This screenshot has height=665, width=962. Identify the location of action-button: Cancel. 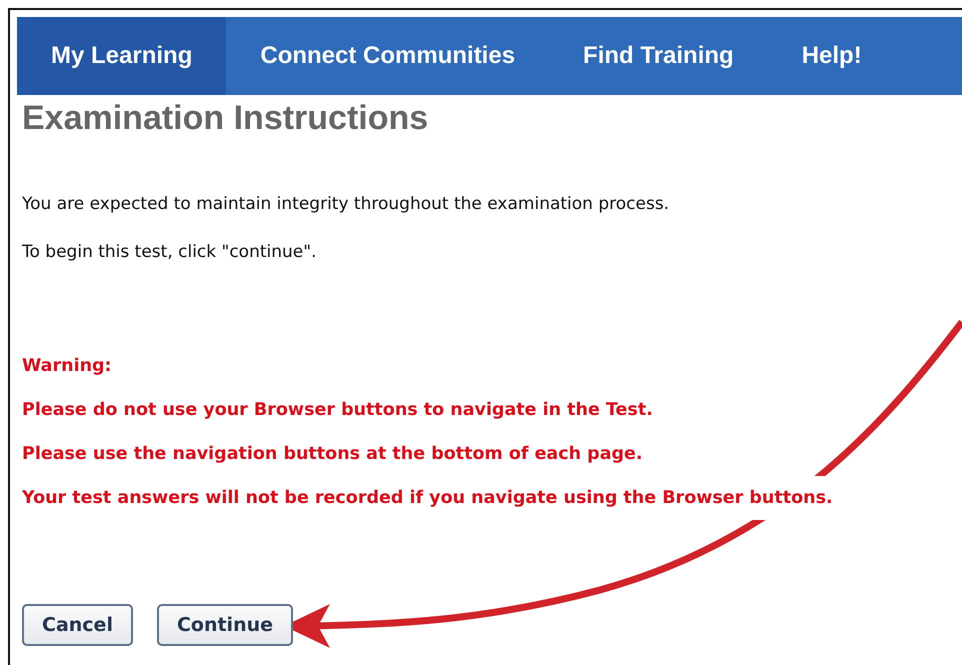
(77, 625).